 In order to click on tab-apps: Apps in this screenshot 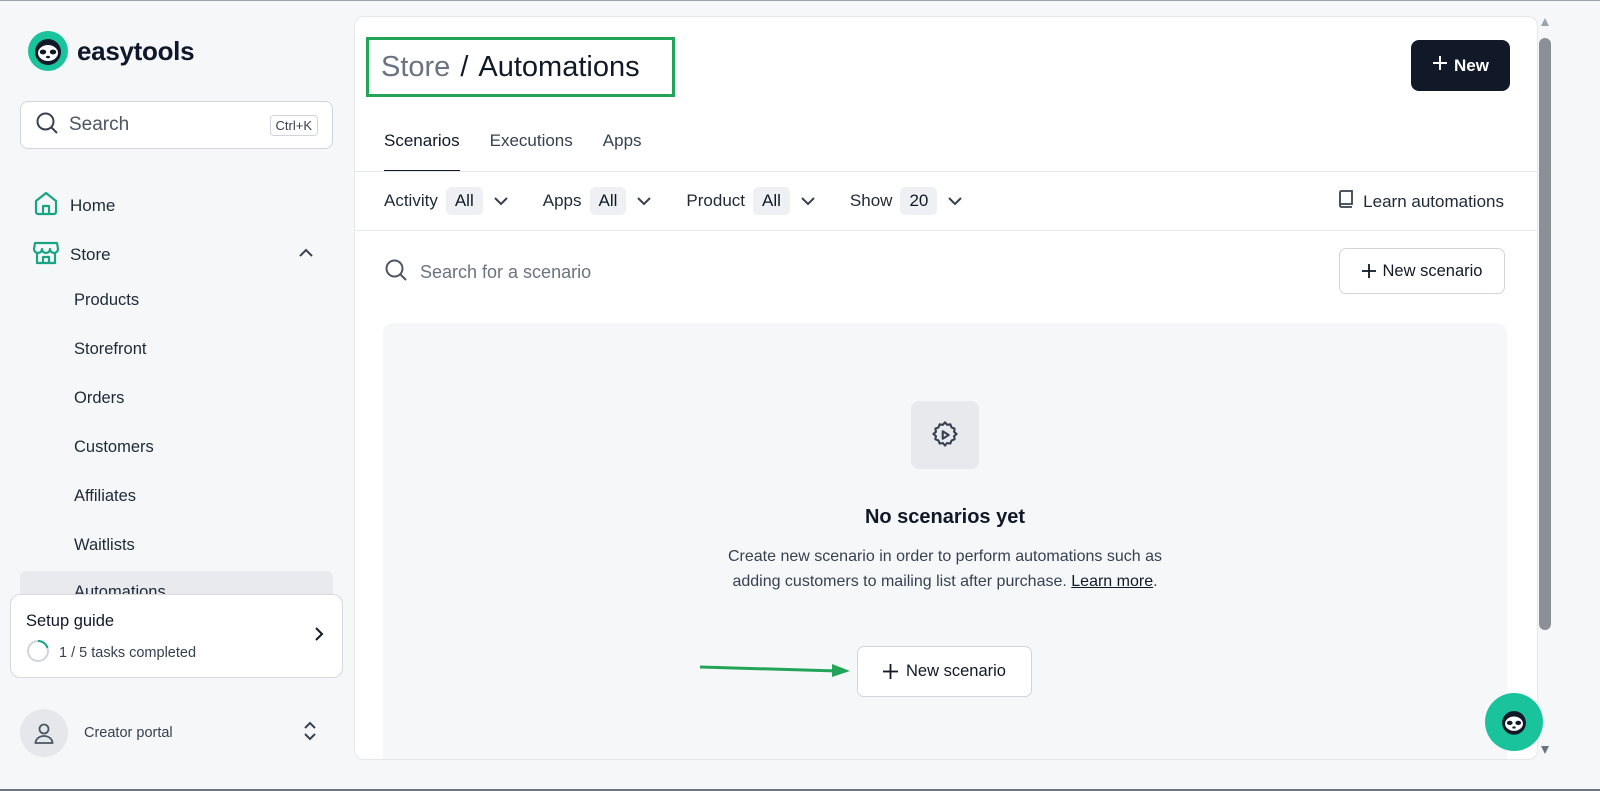, I will do `click(622, 151)`.